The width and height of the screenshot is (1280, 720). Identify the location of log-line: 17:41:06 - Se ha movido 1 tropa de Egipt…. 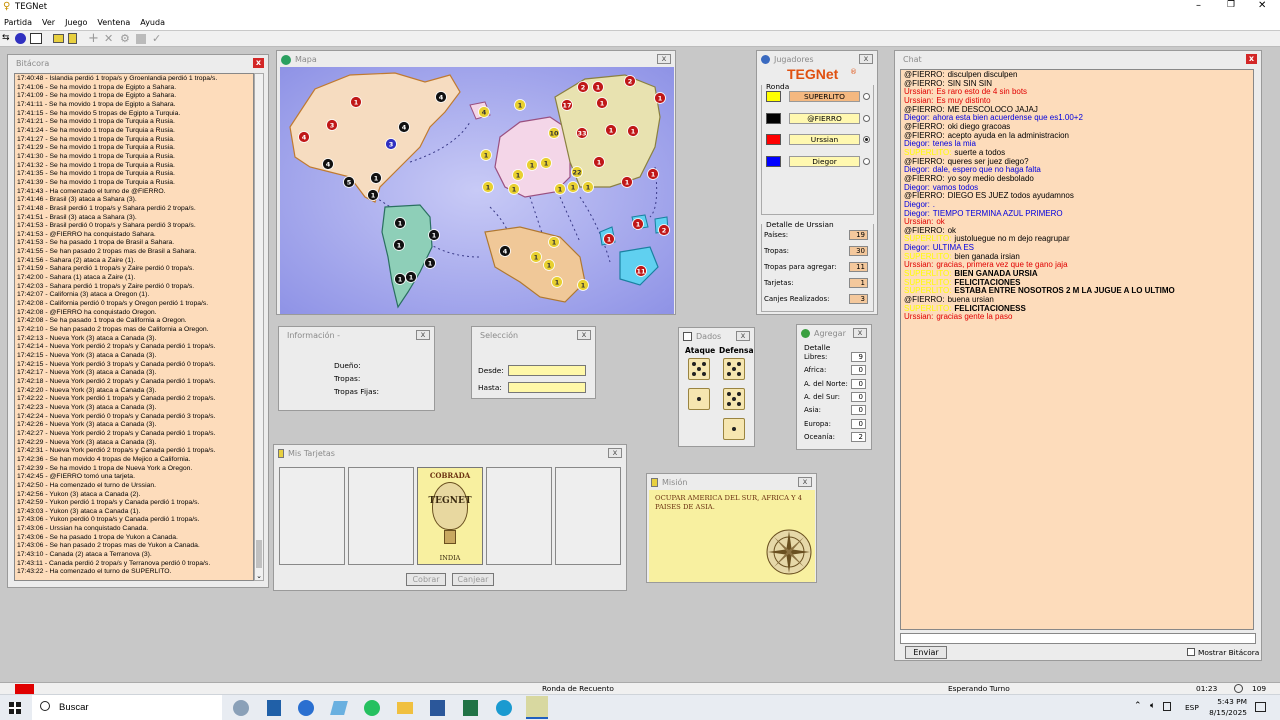
(97, 87).